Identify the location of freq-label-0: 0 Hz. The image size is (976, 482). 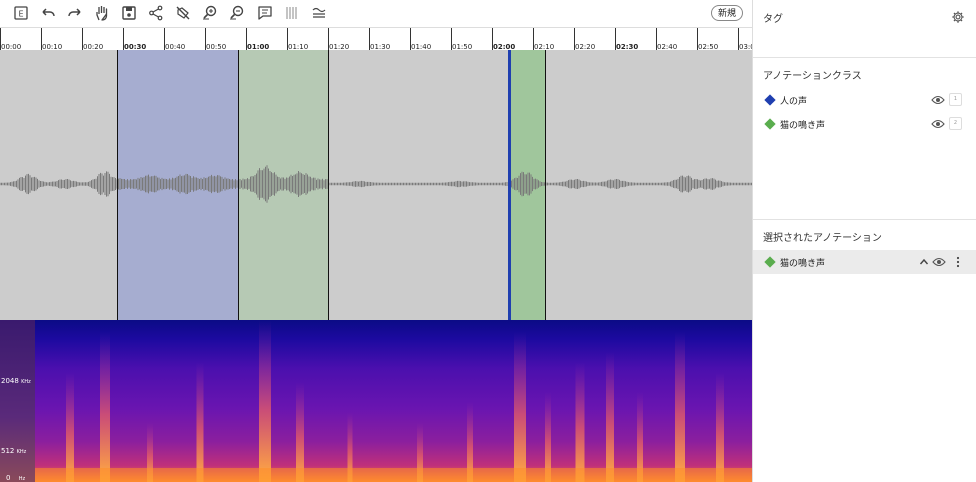
(16, 478).